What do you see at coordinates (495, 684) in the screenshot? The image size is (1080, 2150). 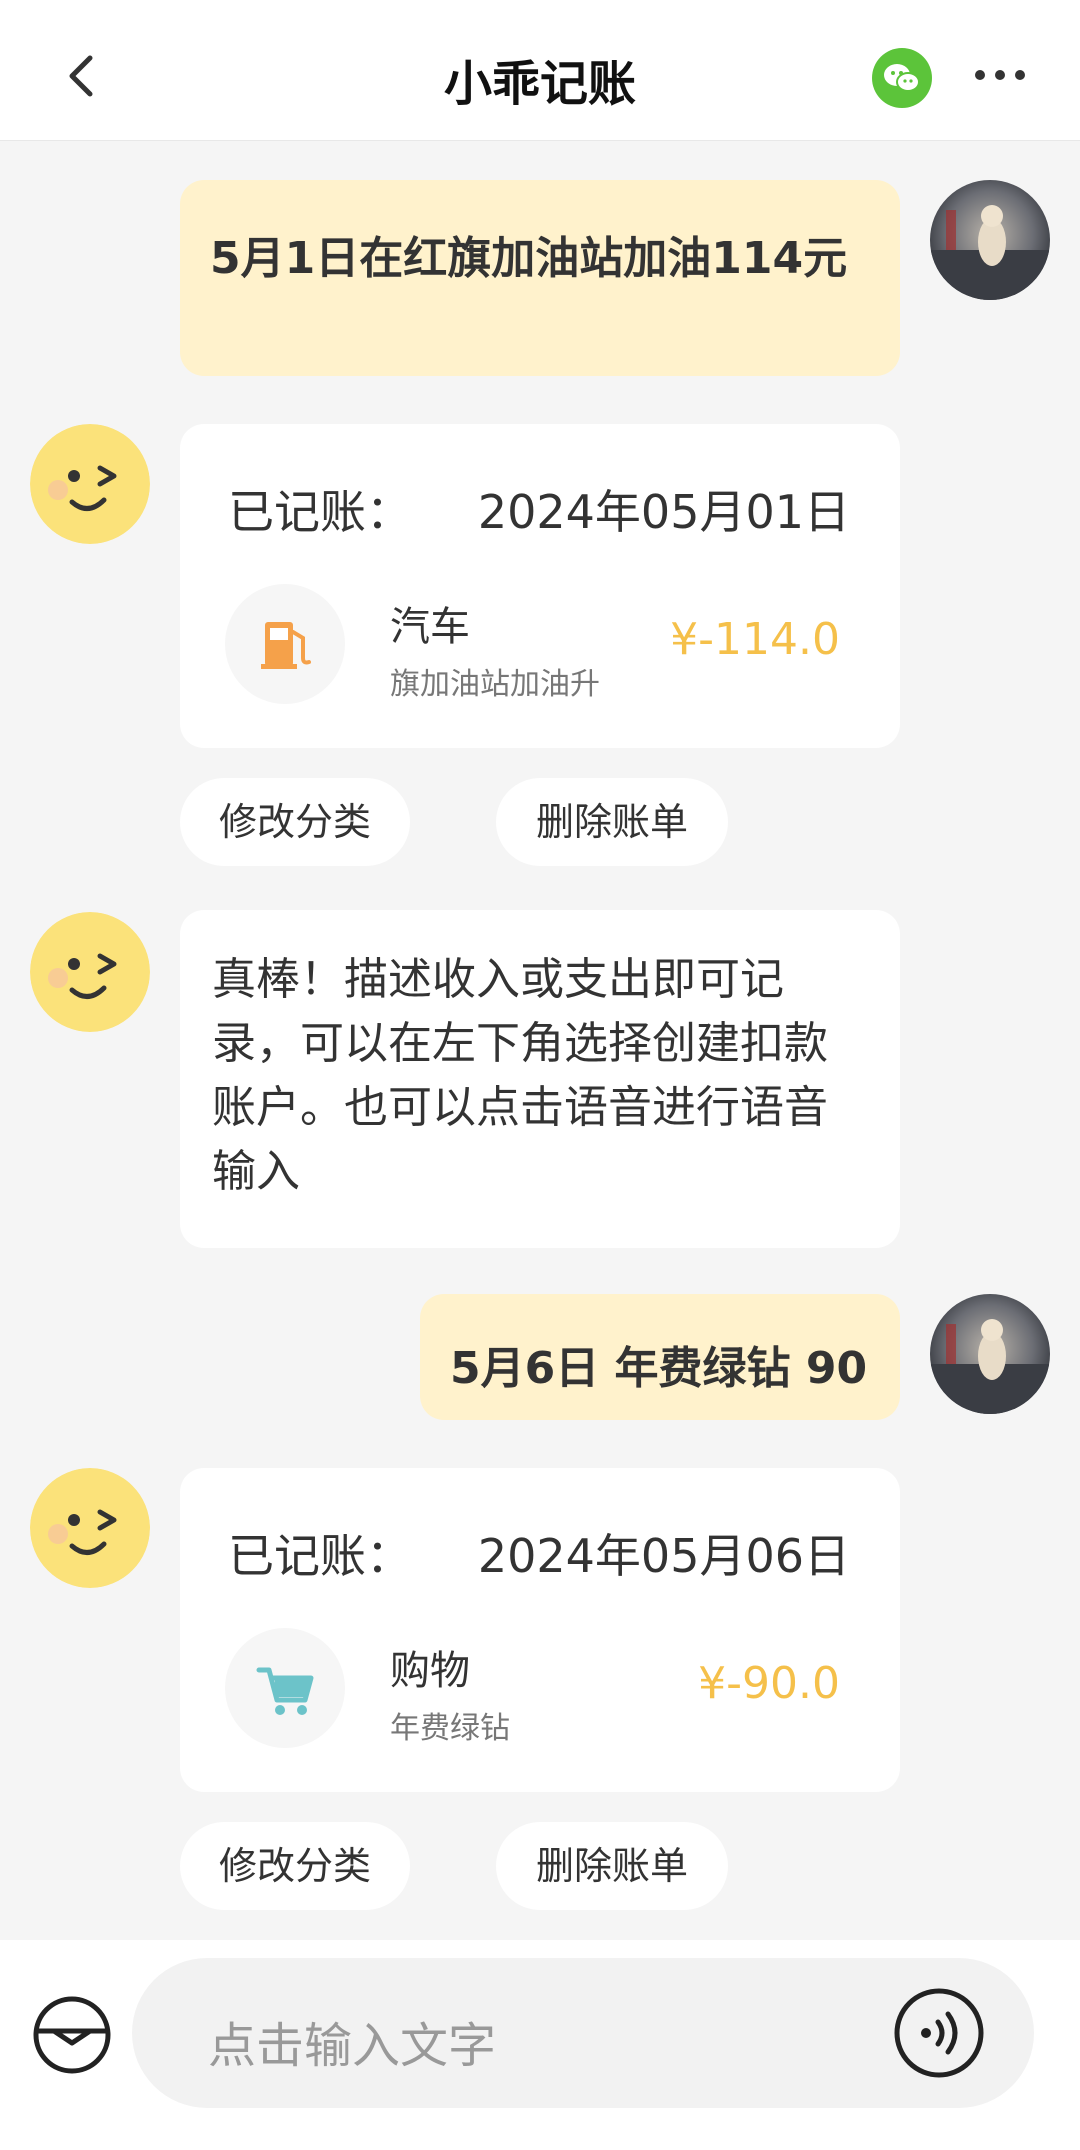 I see `record-description: 旗加油站加油升` at bounding box center [495, 684].